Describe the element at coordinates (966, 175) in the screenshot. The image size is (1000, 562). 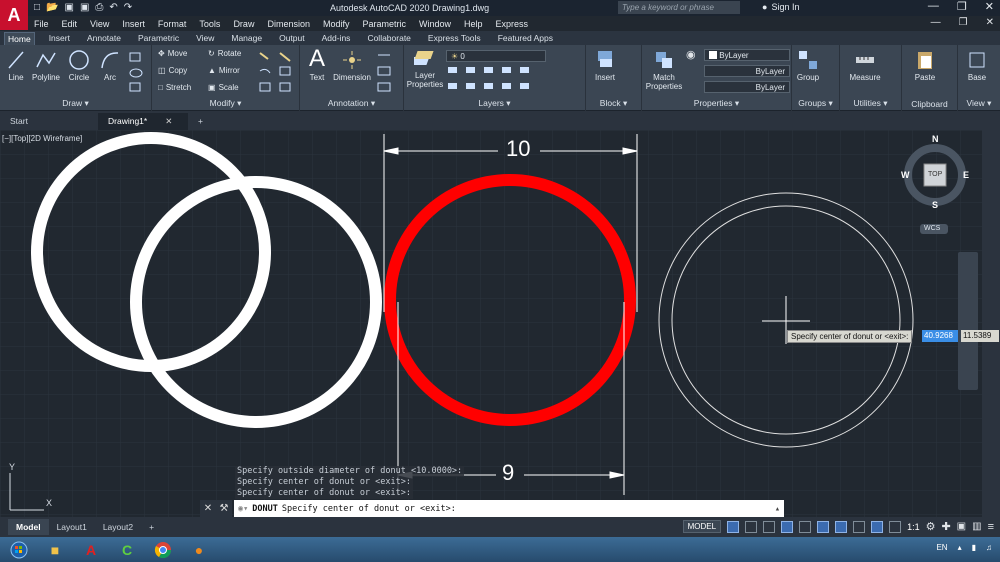
I see `viewcube-east: E` at that location.